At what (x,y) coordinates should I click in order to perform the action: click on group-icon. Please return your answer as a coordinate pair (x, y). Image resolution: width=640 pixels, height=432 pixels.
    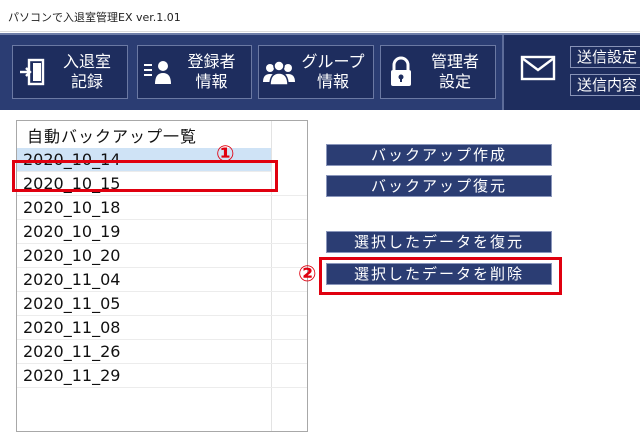
    Looking at the image, I should click on (279, 72).